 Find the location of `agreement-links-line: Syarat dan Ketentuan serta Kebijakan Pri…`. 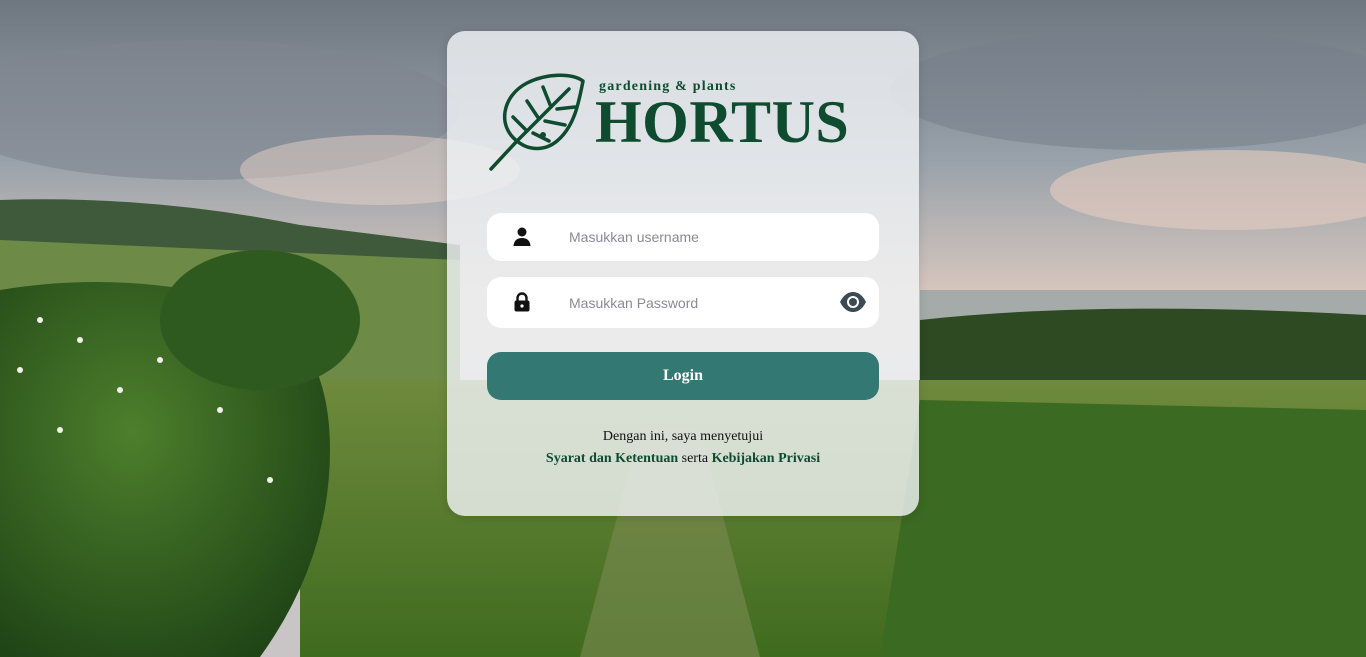

agreement-links-line: Syarat dan Ketentuan serta Kebijakan Pri… is located at coordinates (683, 459).